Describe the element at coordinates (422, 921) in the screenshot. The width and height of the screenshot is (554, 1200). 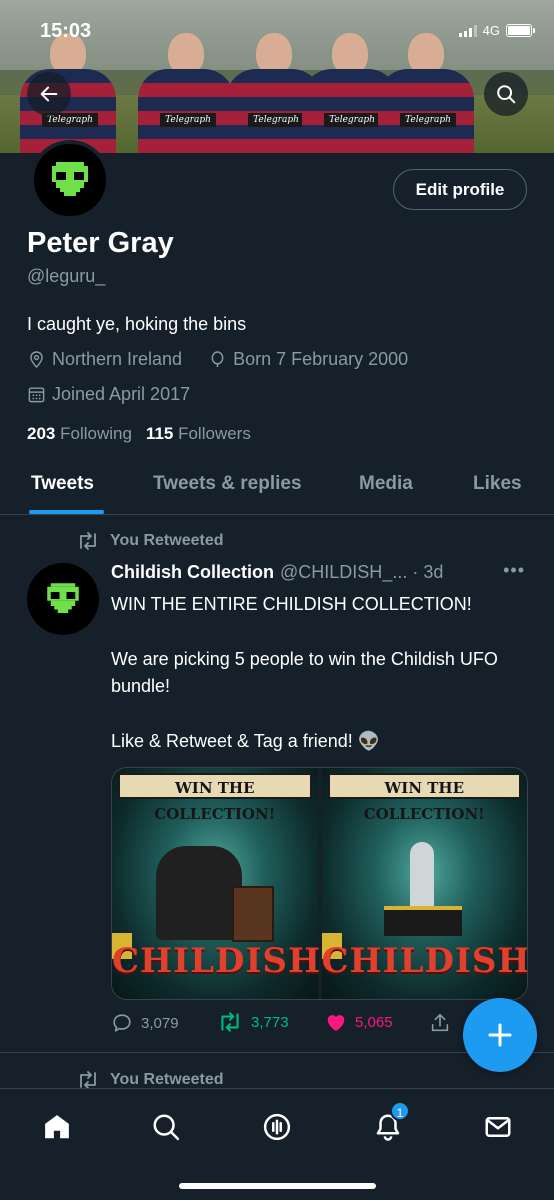
I see `stand-graphic` at that location.